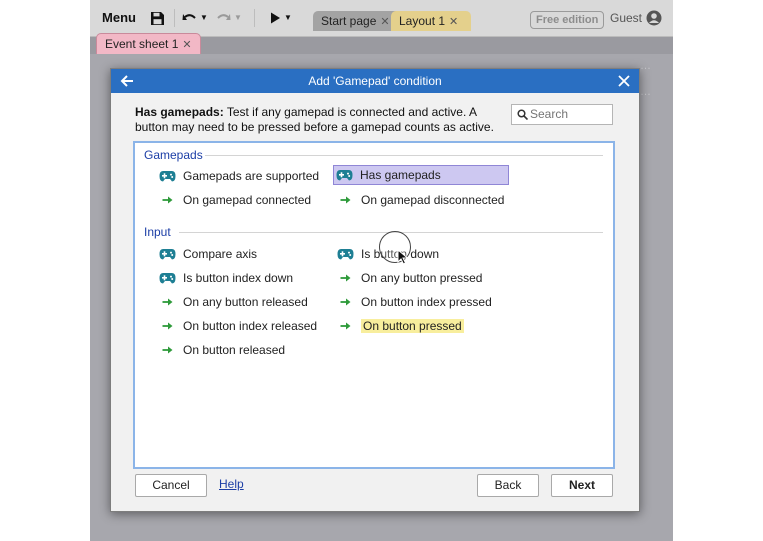 The width and height of the screenshot is (763, 541). I want to click on item-label: Compare axis, so click(220, 254).